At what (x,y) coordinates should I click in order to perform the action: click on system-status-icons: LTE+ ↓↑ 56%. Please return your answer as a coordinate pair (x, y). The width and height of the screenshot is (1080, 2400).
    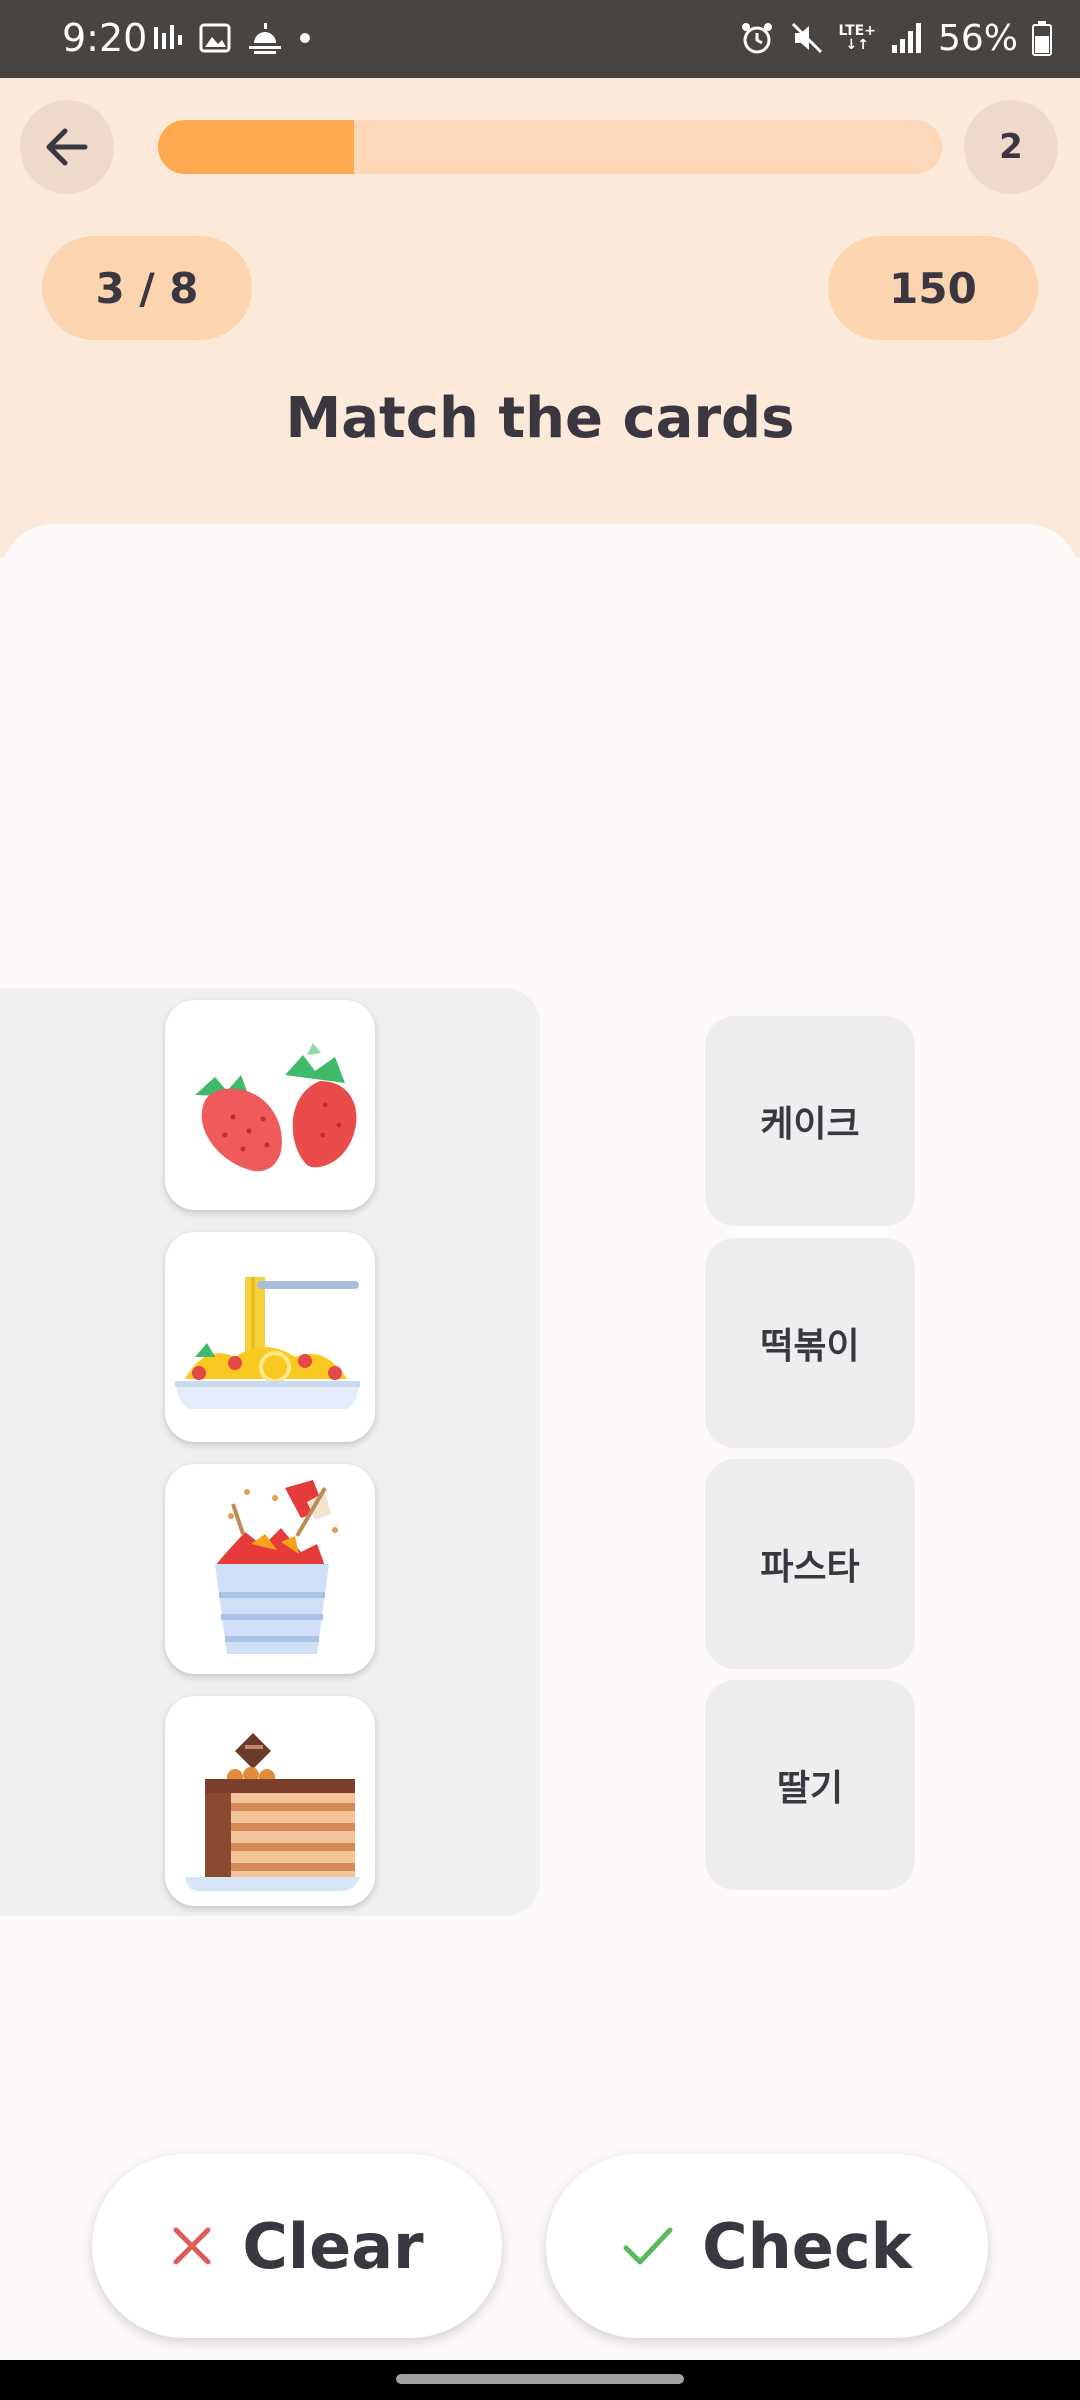
    Looking at the image, I should click on (895, 38).